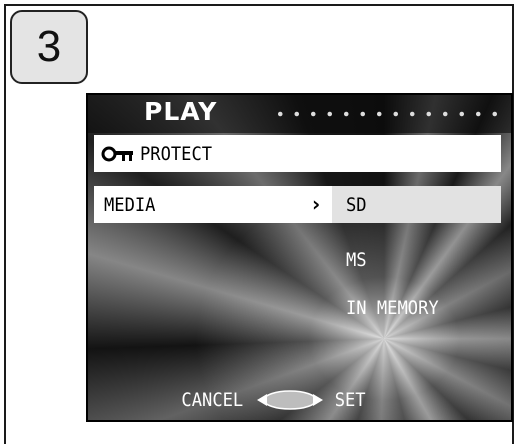 The height and width of the screenshot is (444, 520). What do you see at coordinates (416, 204) in the screenshot?
I see `submenu-item-sd: SD` at bounding box center [416, 204].